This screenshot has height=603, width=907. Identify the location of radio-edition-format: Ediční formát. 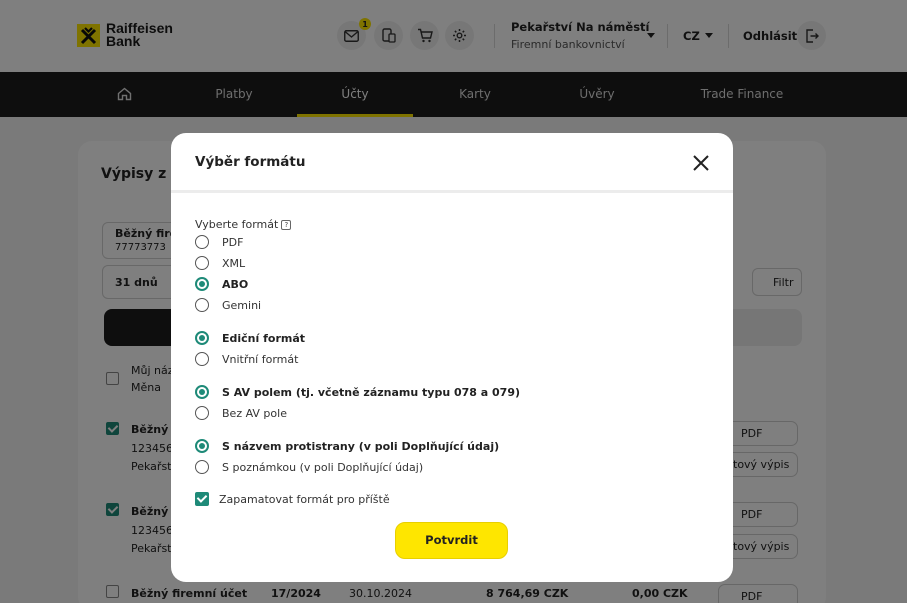
(250, 338).